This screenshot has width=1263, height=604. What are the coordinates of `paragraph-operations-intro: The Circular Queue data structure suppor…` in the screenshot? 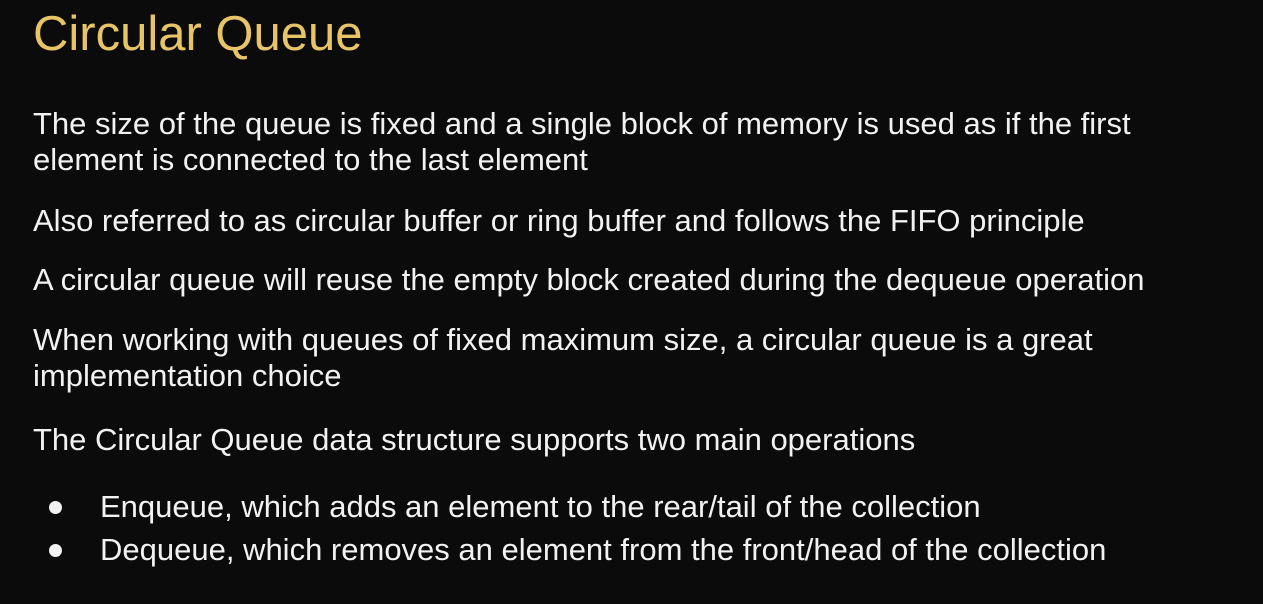 It's located at (645, 440).